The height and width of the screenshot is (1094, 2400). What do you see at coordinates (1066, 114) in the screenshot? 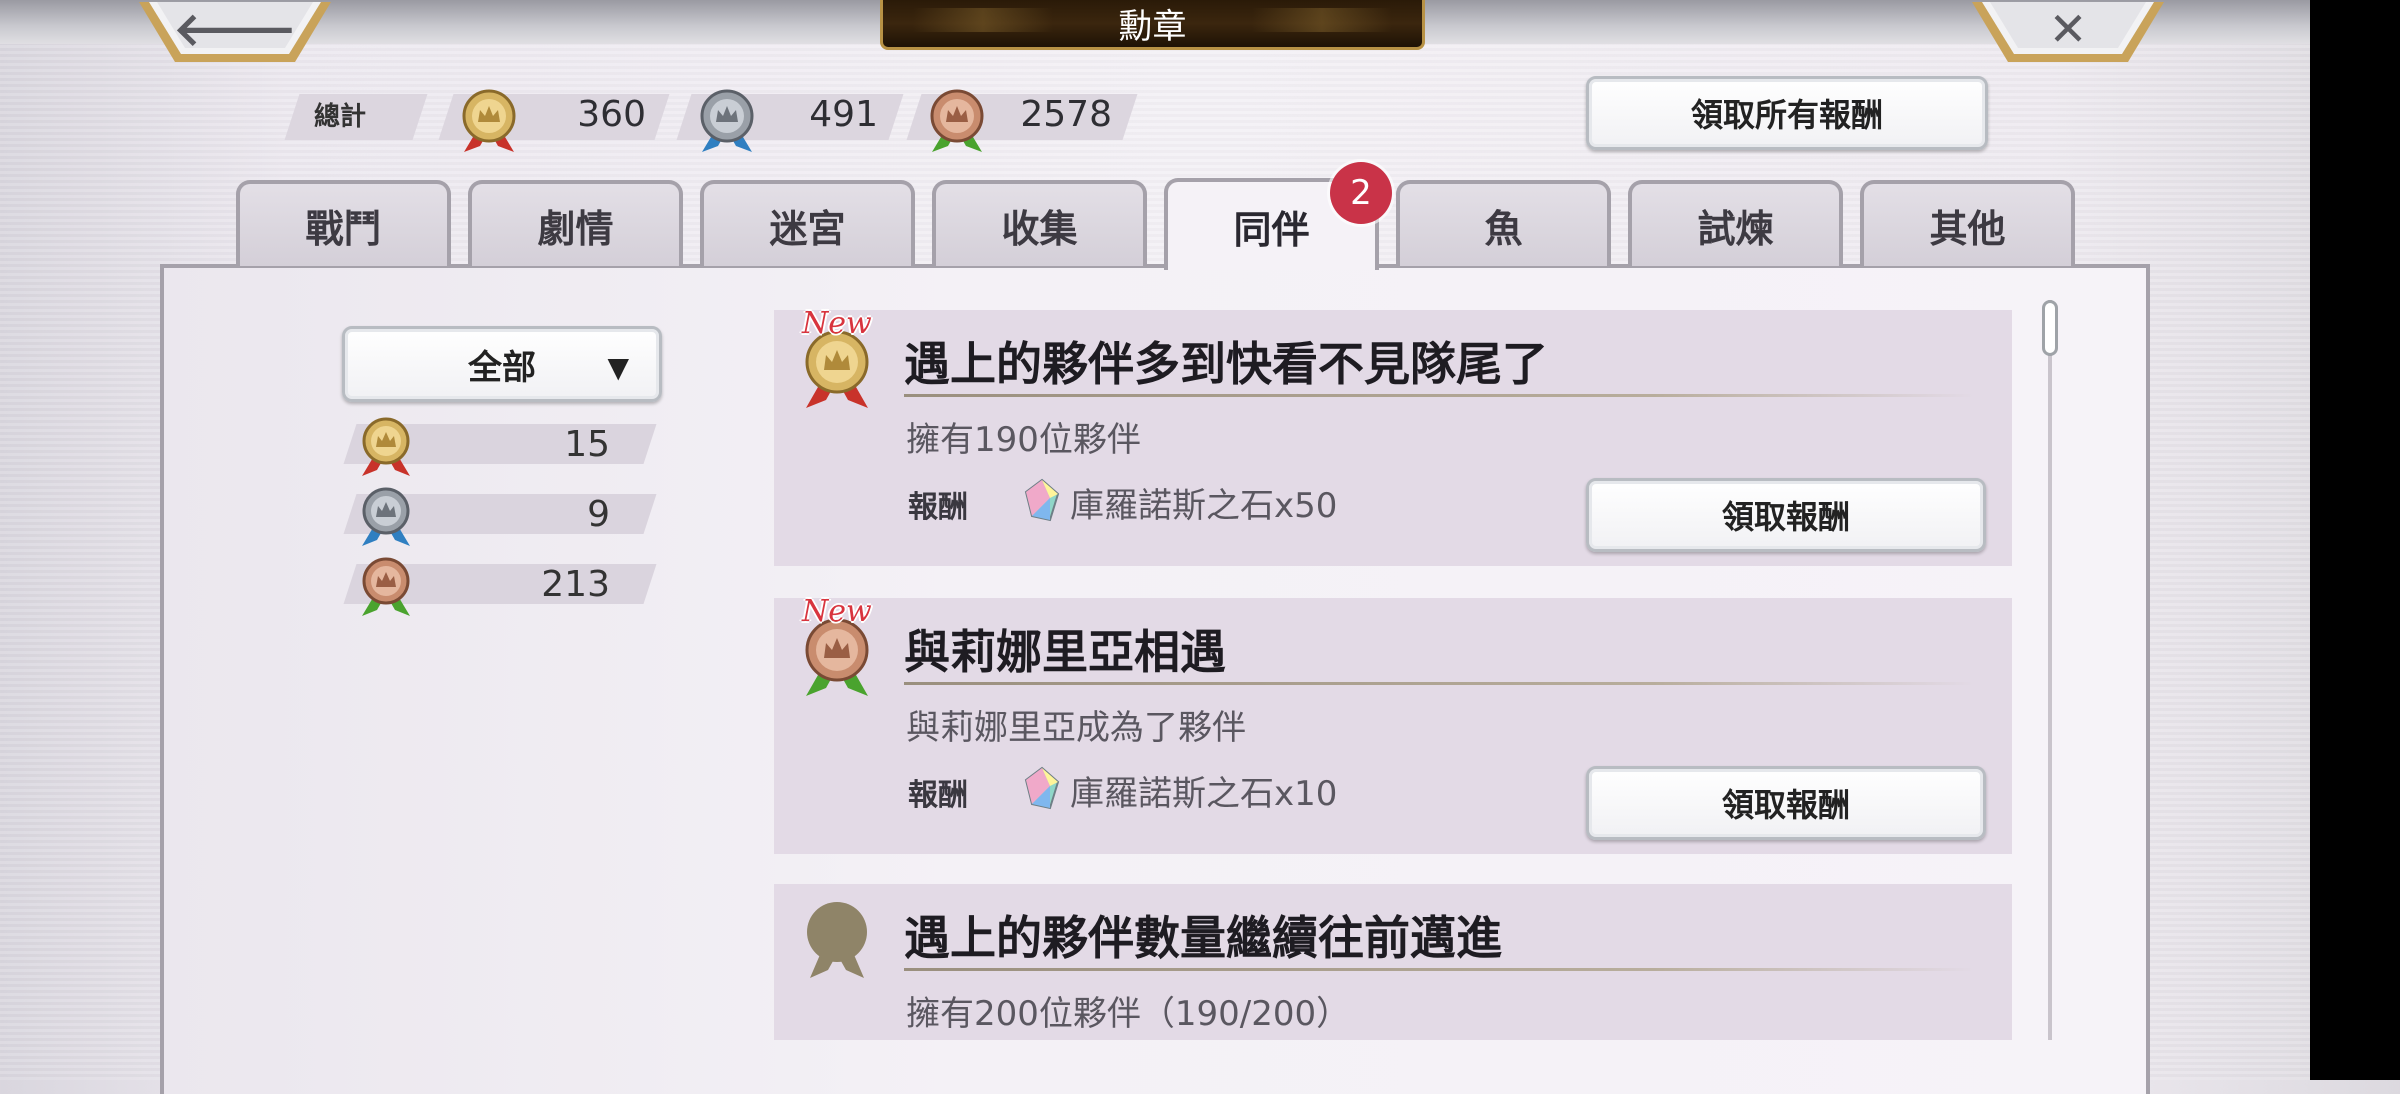
I see `bronze-total-value: 2578` at bounding box center [1066, 114].